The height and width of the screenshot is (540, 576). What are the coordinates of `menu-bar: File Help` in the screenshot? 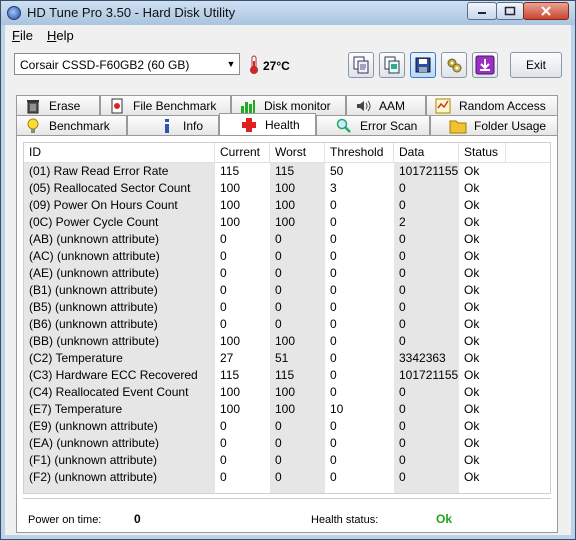 It's located at (288, 35).